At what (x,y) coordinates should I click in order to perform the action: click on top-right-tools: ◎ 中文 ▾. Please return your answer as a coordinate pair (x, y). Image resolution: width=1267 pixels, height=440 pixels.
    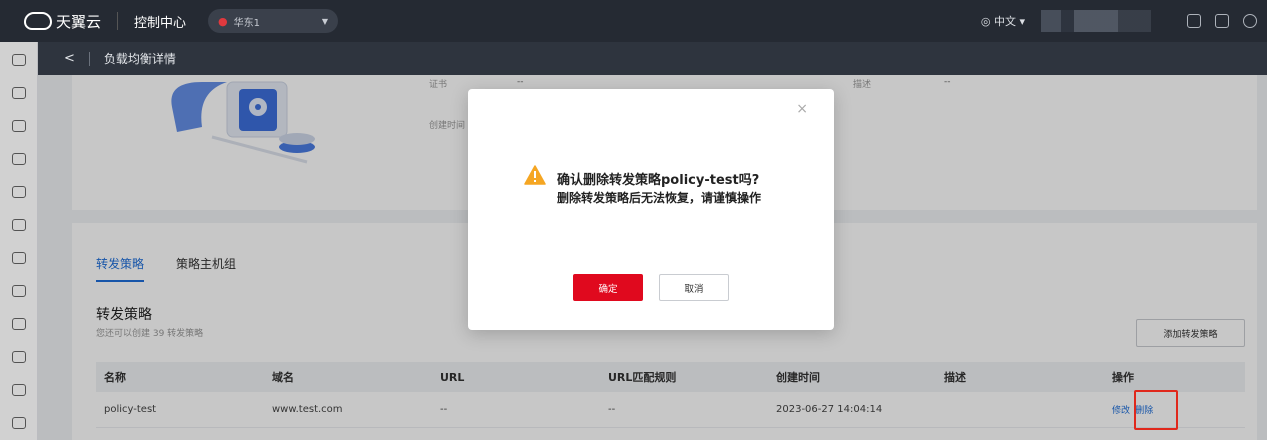
    Looking at the image, I should click on (1119, 21).